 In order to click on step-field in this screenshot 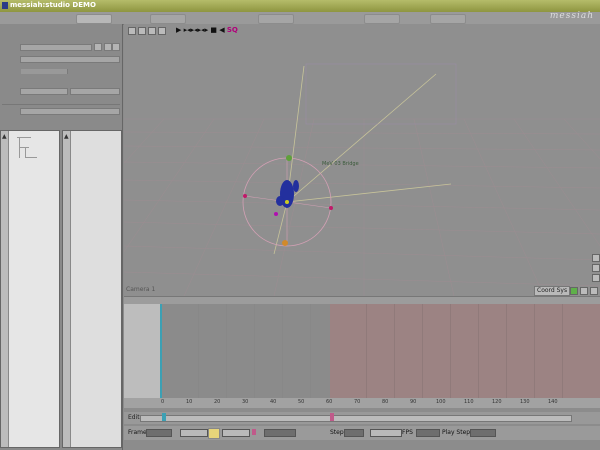, I will do `click(354, 433)`.